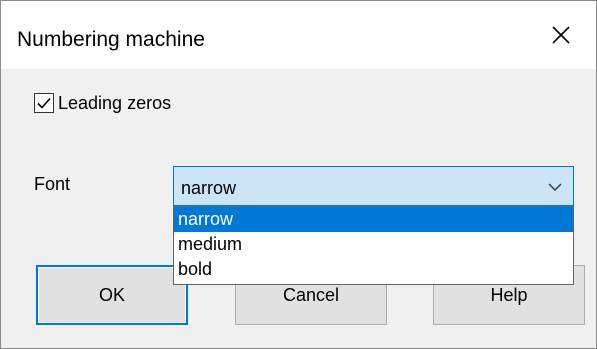  I want to click on ok-button: OK, so click(112, 295).